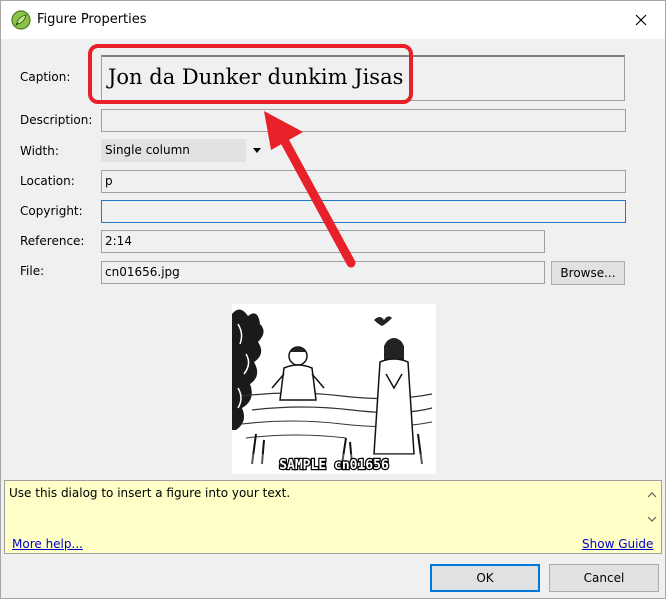 The image size is (666, 599). I want to click on copyright-label: Copyright:, so click(51, 211).